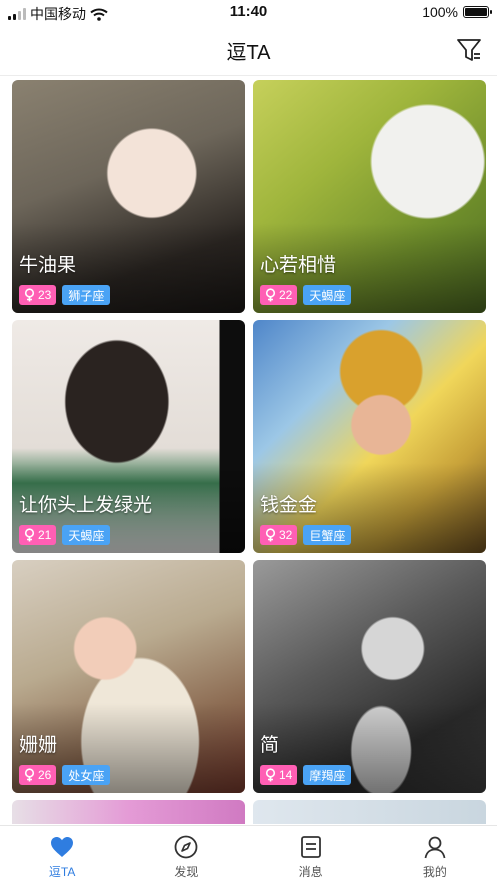  What do you see at coordinates (369, 196) in the screenshot?
I see `user-card: 心若相惜 22 天蝎座` at bounding box center [369, 196].